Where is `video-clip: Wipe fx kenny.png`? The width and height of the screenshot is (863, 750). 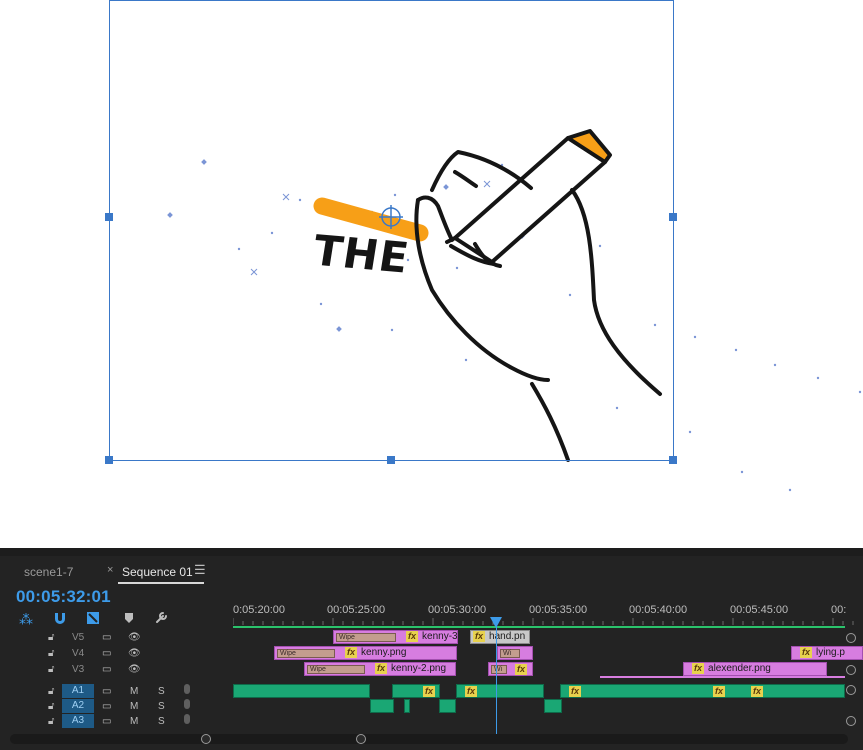 video-clip: Wipe fx kenny.png is located at coordinates (365, 653).